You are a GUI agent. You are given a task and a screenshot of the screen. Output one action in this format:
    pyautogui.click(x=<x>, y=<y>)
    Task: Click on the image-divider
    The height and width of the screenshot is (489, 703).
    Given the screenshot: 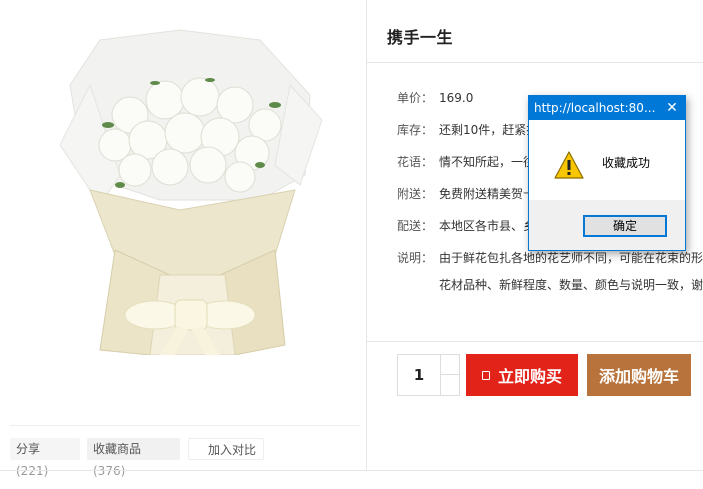 What is the action you would take?
    pyautogui.click(x=185, y=425)
    